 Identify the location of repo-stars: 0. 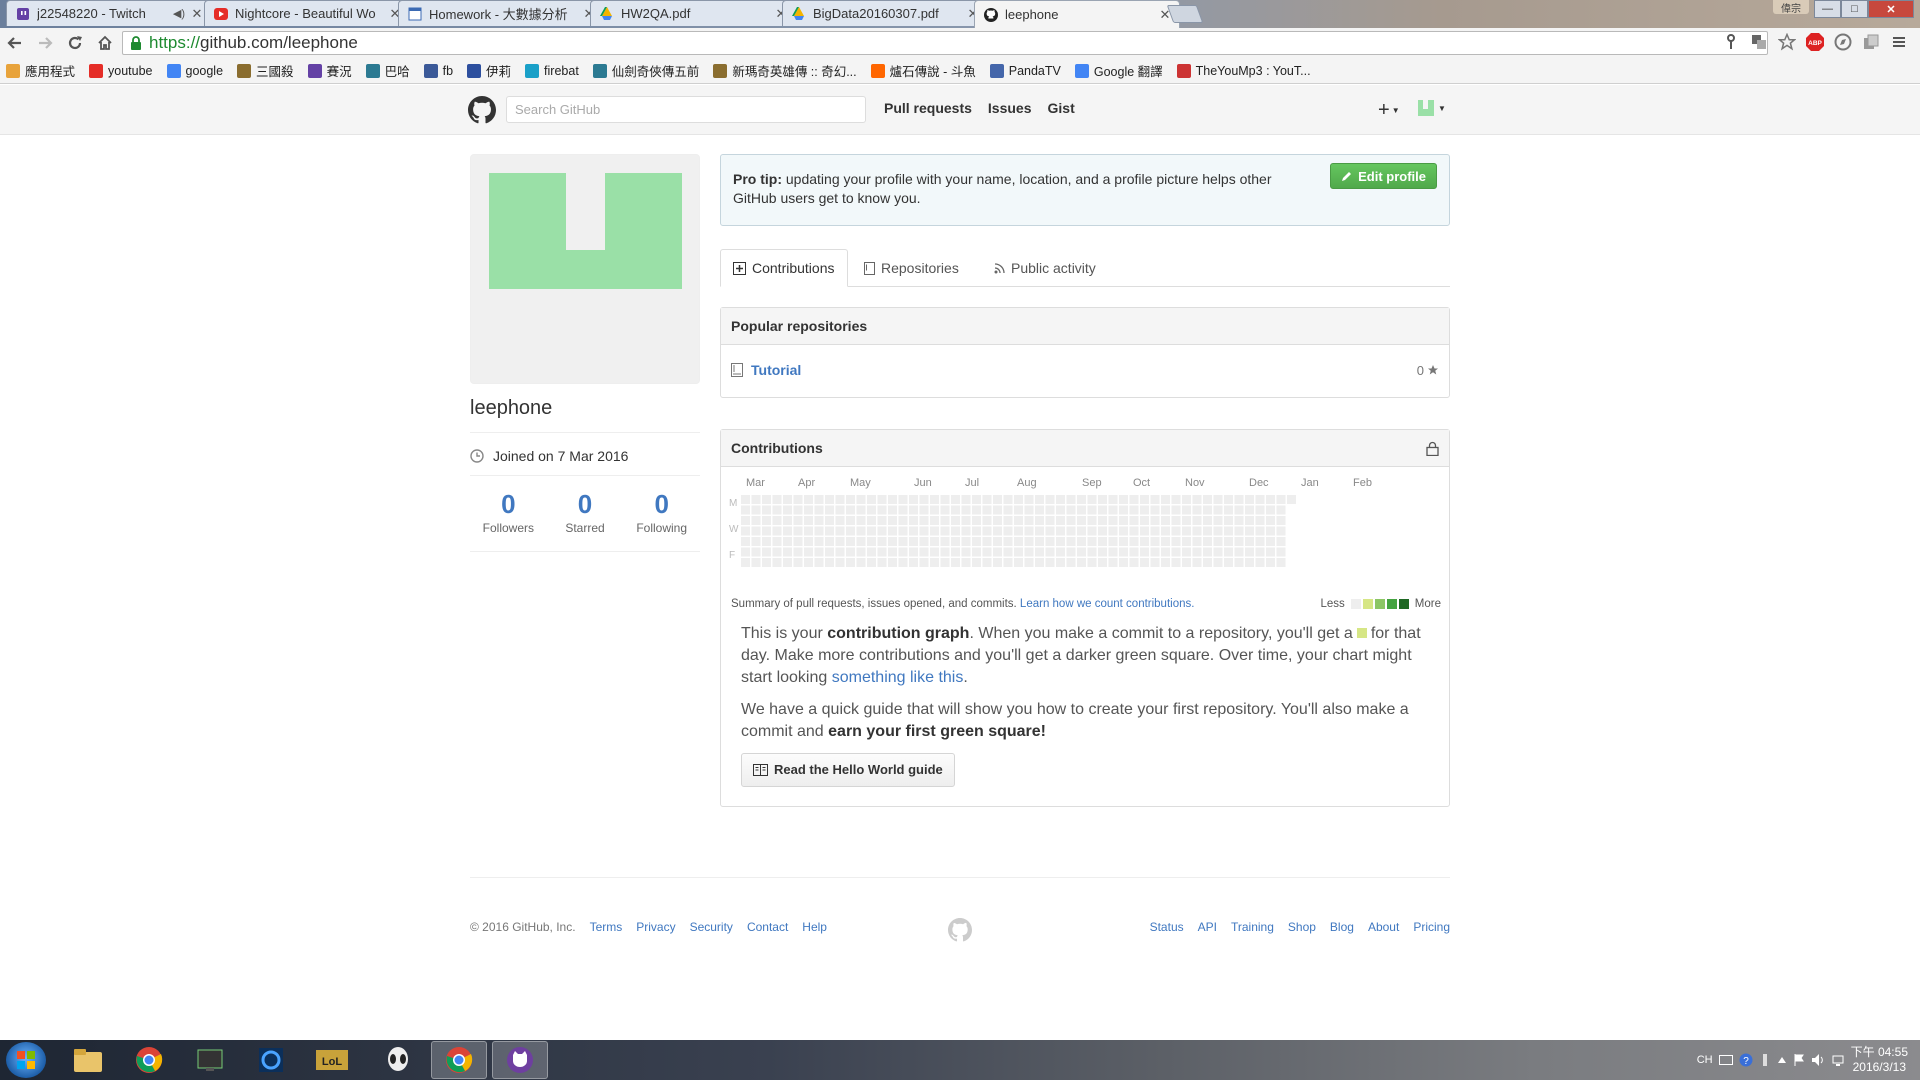
(1428, 370).